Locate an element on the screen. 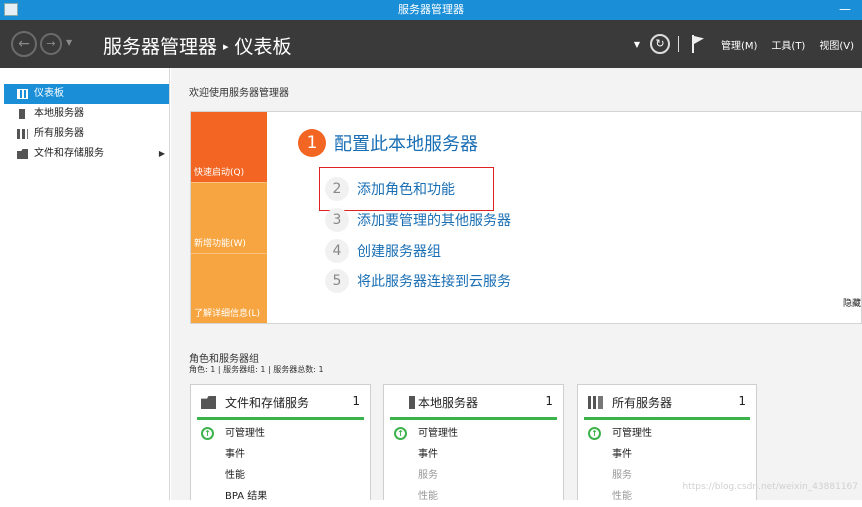 This screenshot has height=507, width=862. menu-manage: 管理(M) is located at coordinates (739, 44).